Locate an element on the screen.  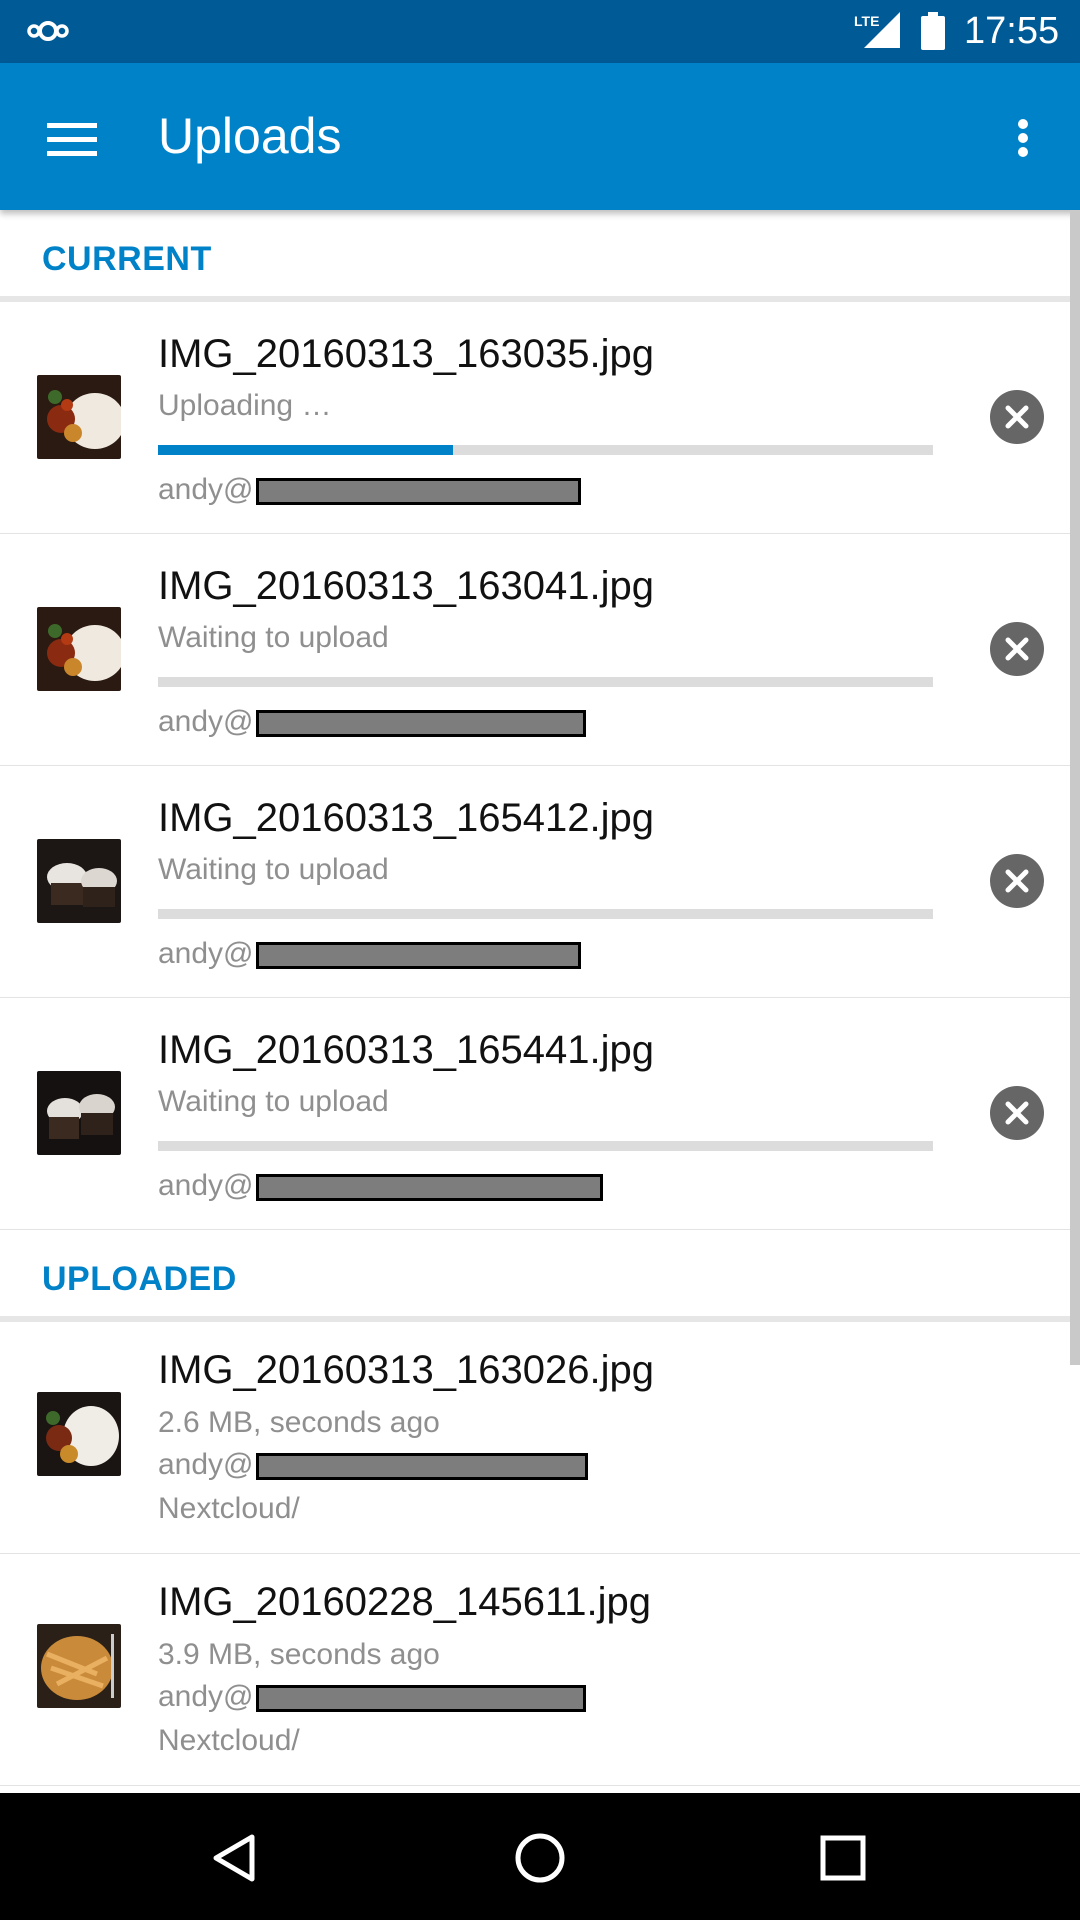
menu-icon is located at coordinates (72, 138).